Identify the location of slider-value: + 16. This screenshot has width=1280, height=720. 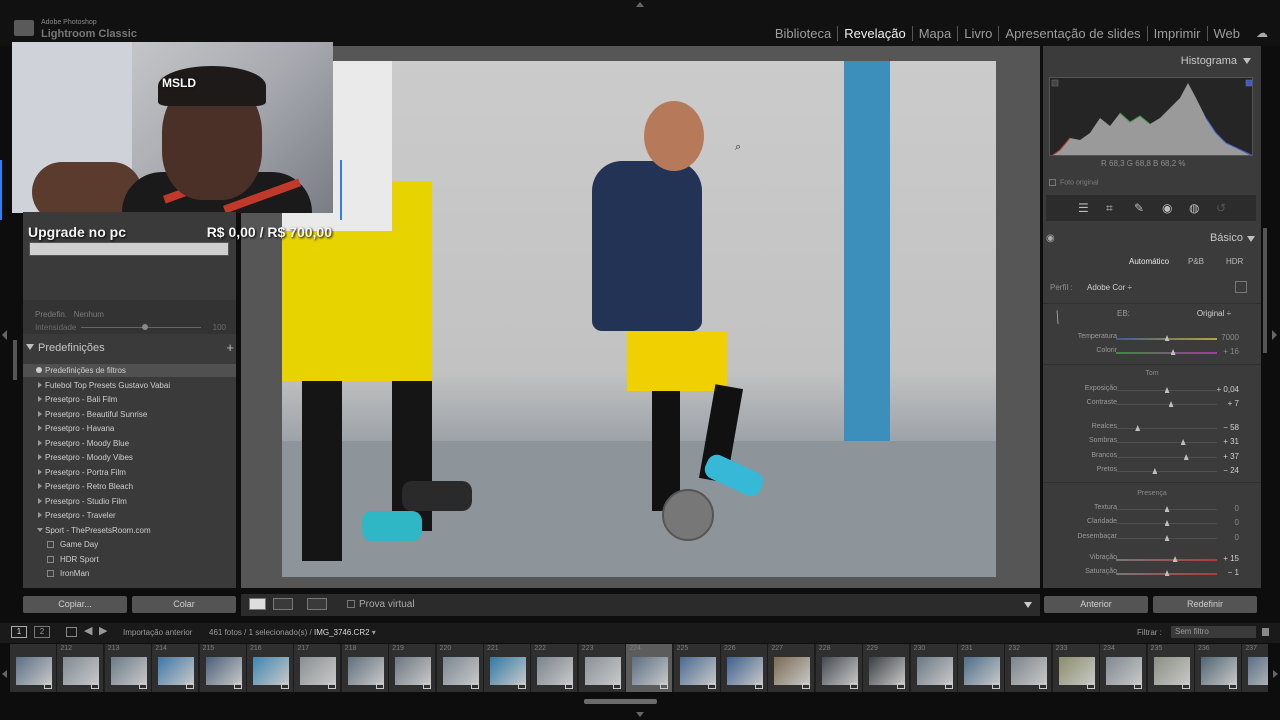
(1231, 351).